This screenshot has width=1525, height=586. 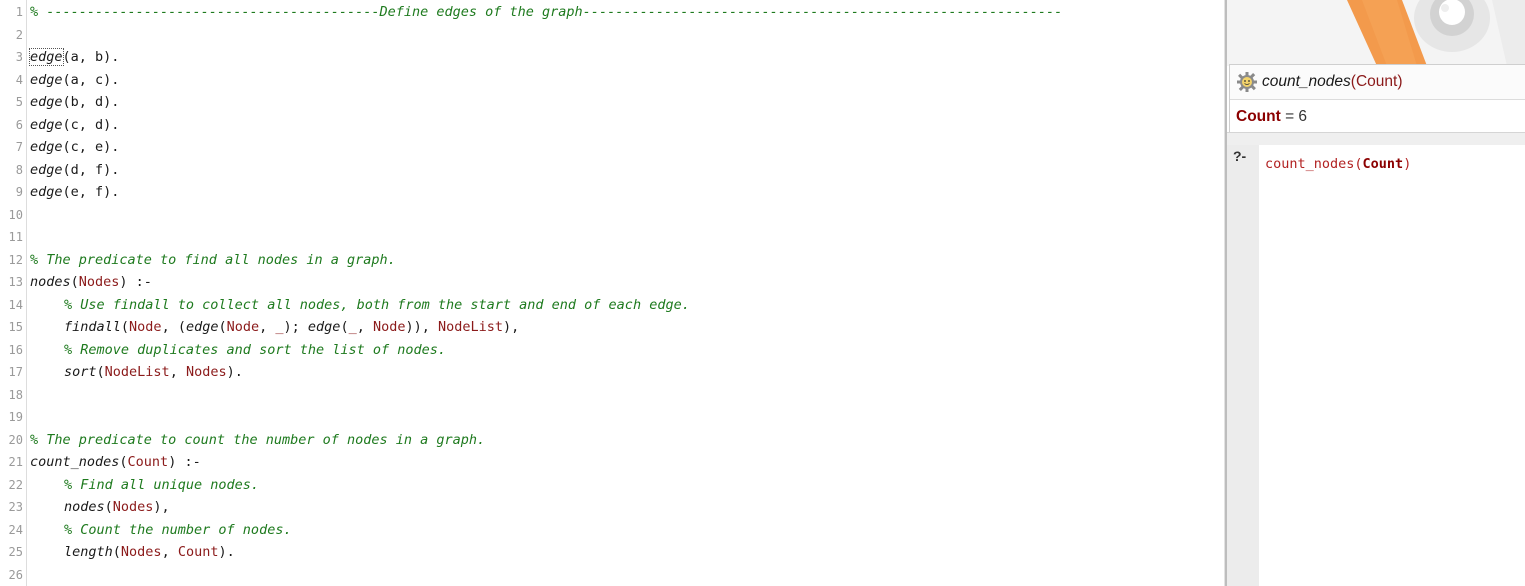 What do you see at coordinates (74, 102) in the screenshot?
I see `code-text: edge(b, d).` at bounding box center [74, 102].